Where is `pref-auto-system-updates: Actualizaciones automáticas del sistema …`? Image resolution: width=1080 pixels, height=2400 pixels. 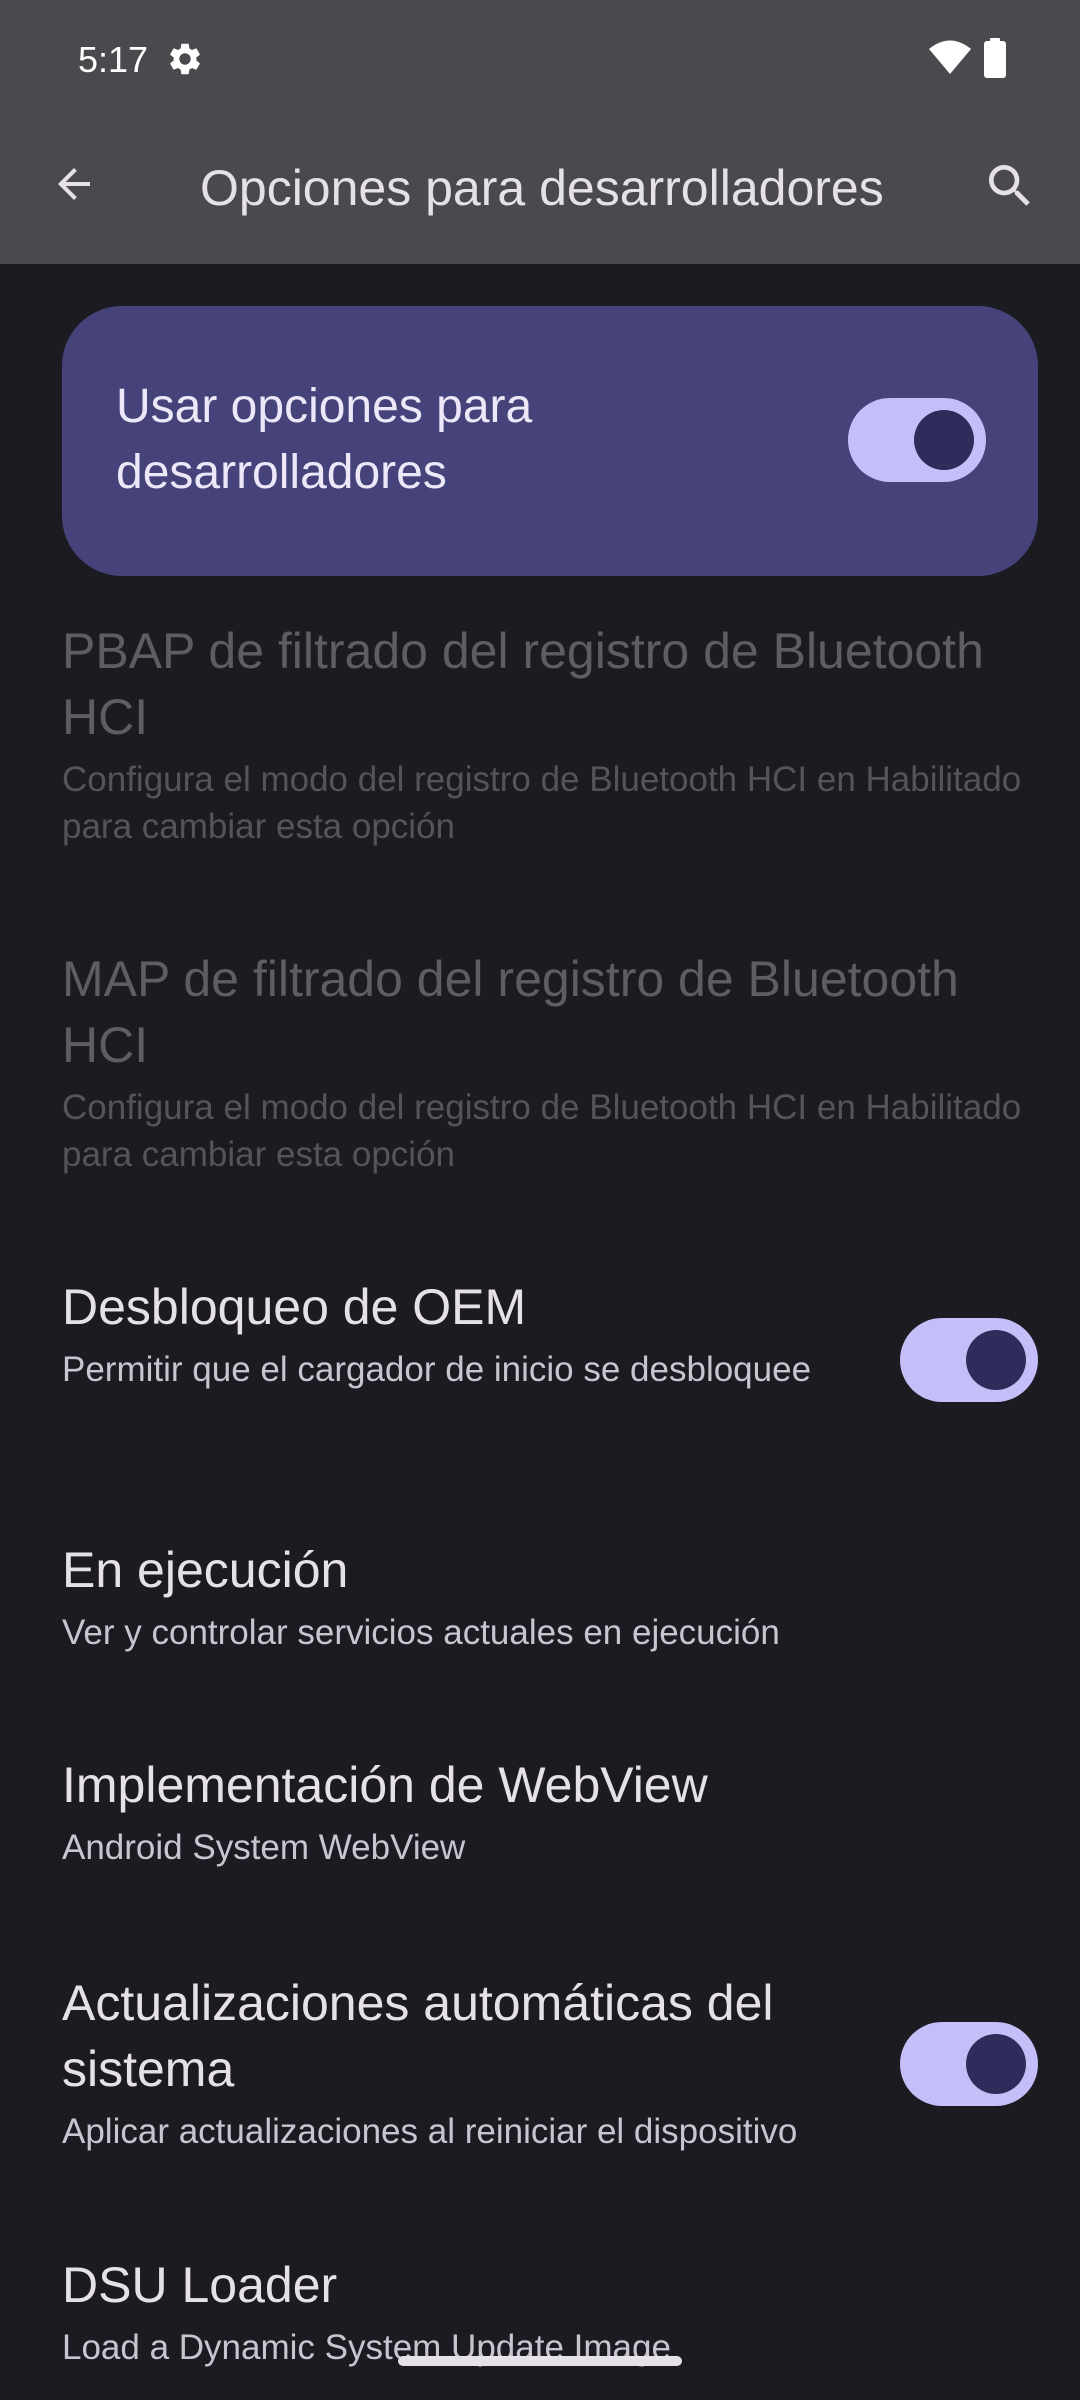
pref-auto-system-updates: Actualizaciones automáticas del sistema … is located at coordinates (550, 2062).